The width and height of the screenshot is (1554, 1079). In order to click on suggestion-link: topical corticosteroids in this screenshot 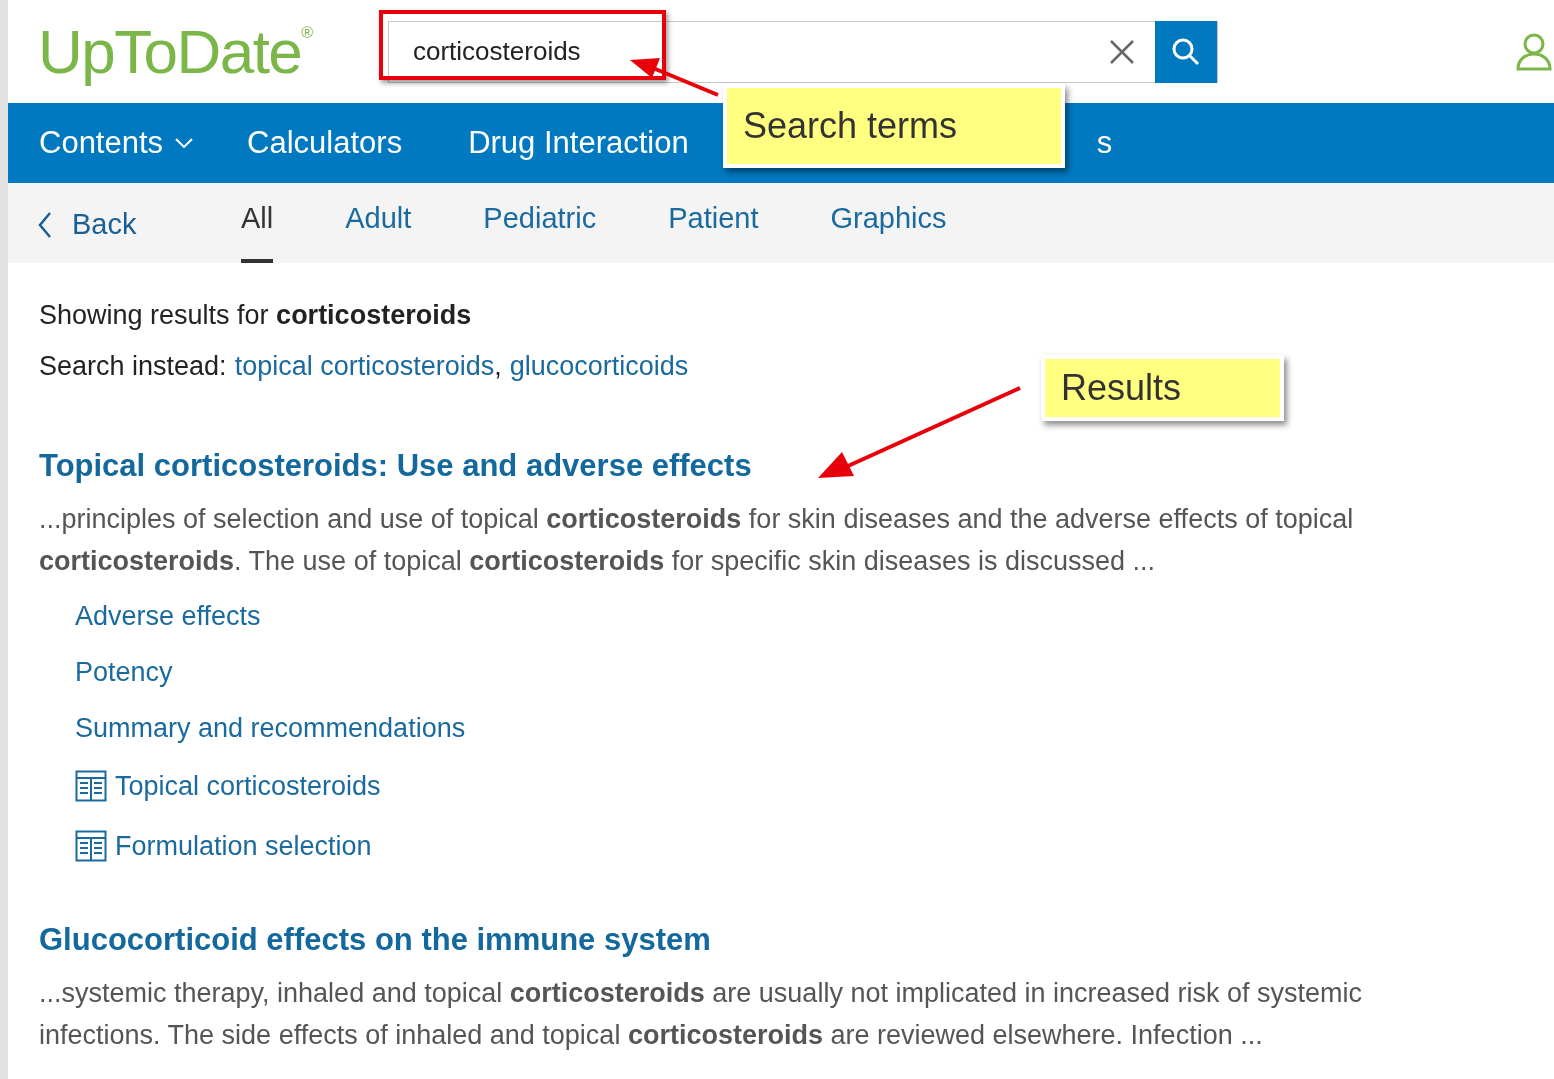, I will do `click(364, 366)`.